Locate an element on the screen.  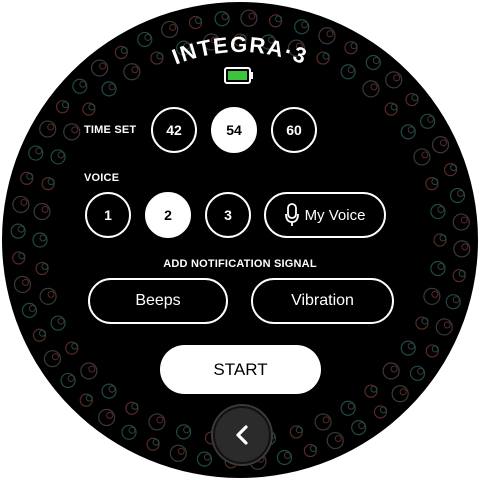
time-option-42: 42 is located at coordinates (174, 130).